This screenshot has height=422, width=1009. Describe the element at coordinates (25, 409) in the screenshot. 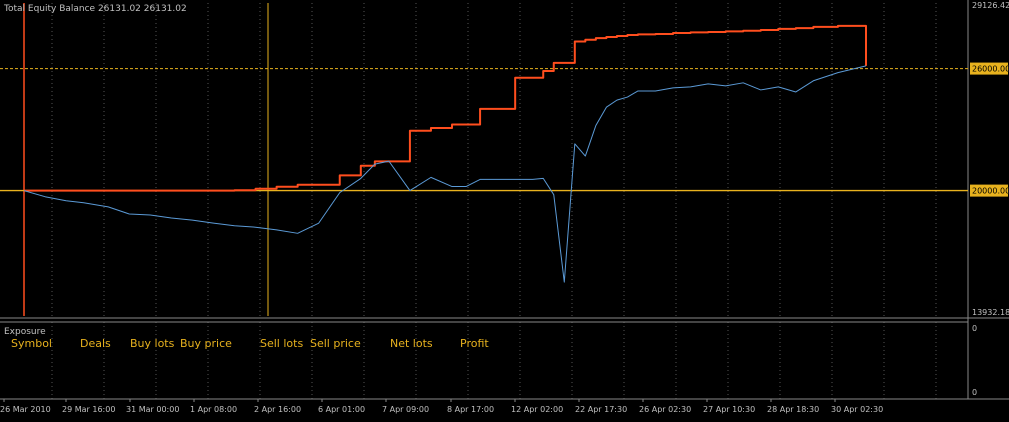

I see `x-tick-label: 26 Mar 2010` at that location.